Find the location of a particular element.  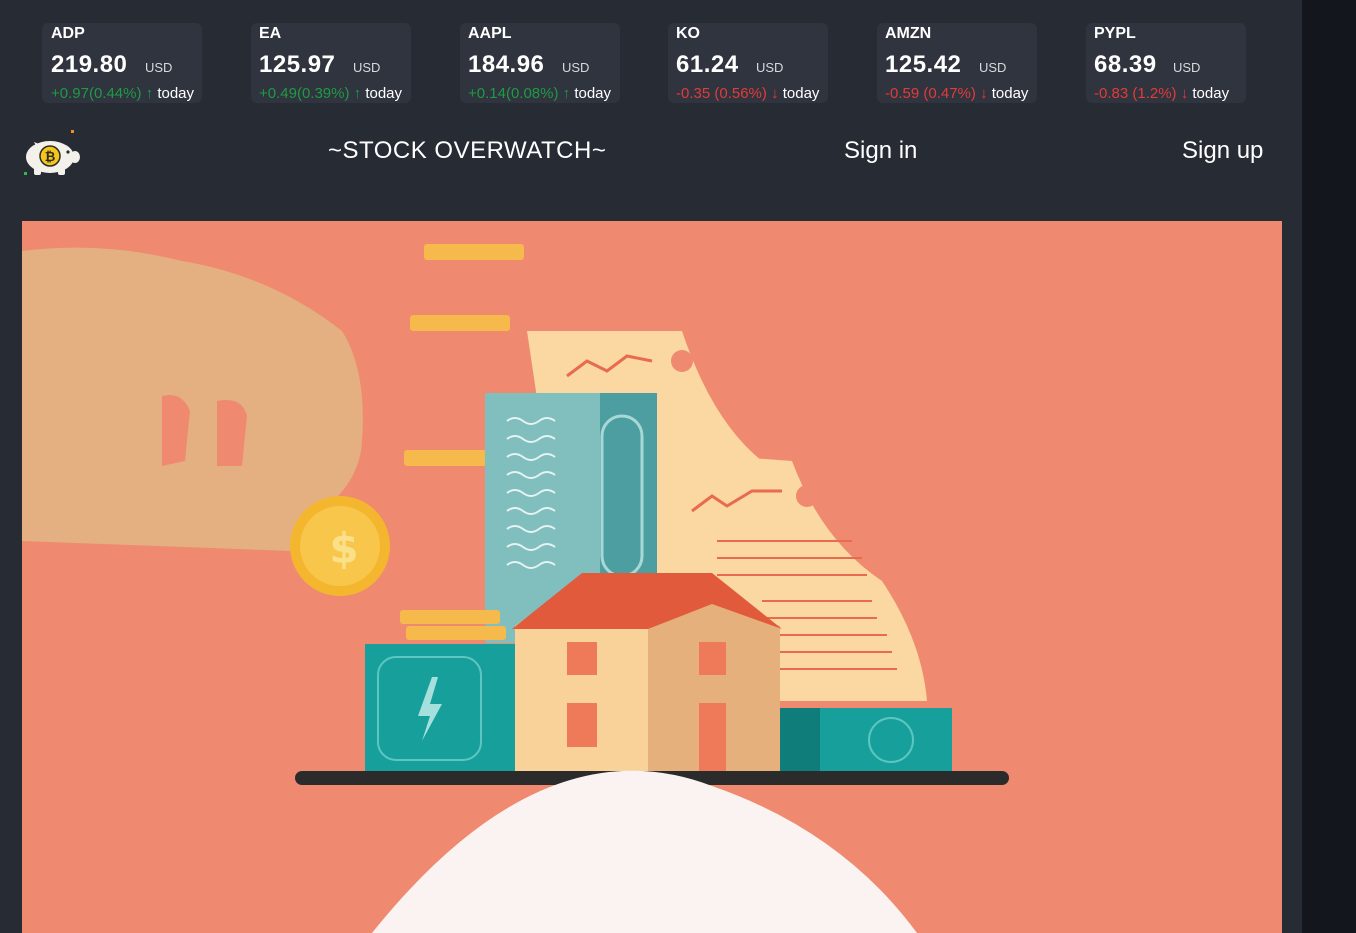

ticker-price: 61.24 is located at coordinates (707, 64).